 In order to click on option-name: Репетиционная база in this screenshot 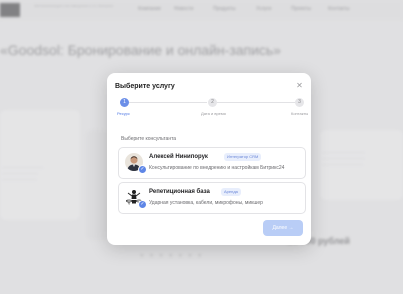, I will do `click(179, 192)`.